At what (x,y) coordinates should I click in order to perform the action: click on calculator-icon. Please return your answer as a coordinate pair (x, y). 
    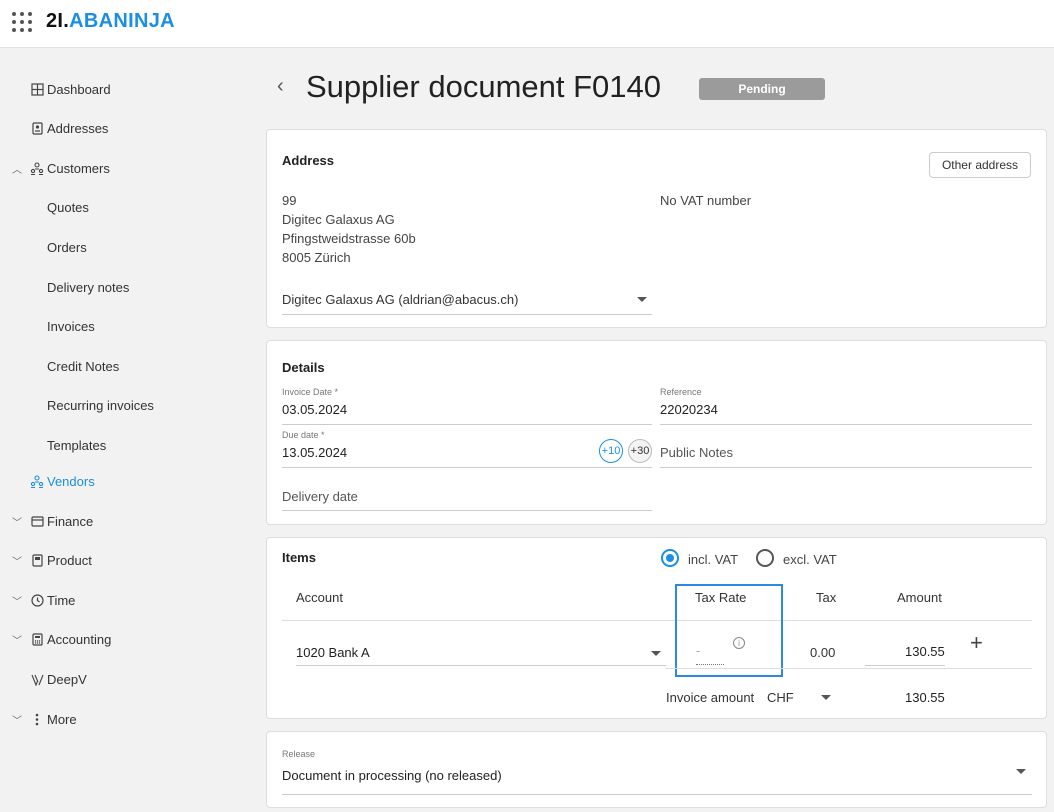
    Looking at the image, I should click on (37, 639).